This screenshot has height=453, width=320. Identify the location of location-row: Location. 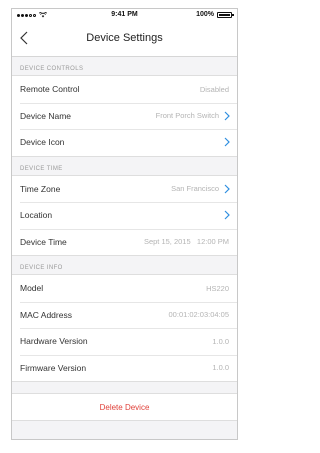
(124, 215).